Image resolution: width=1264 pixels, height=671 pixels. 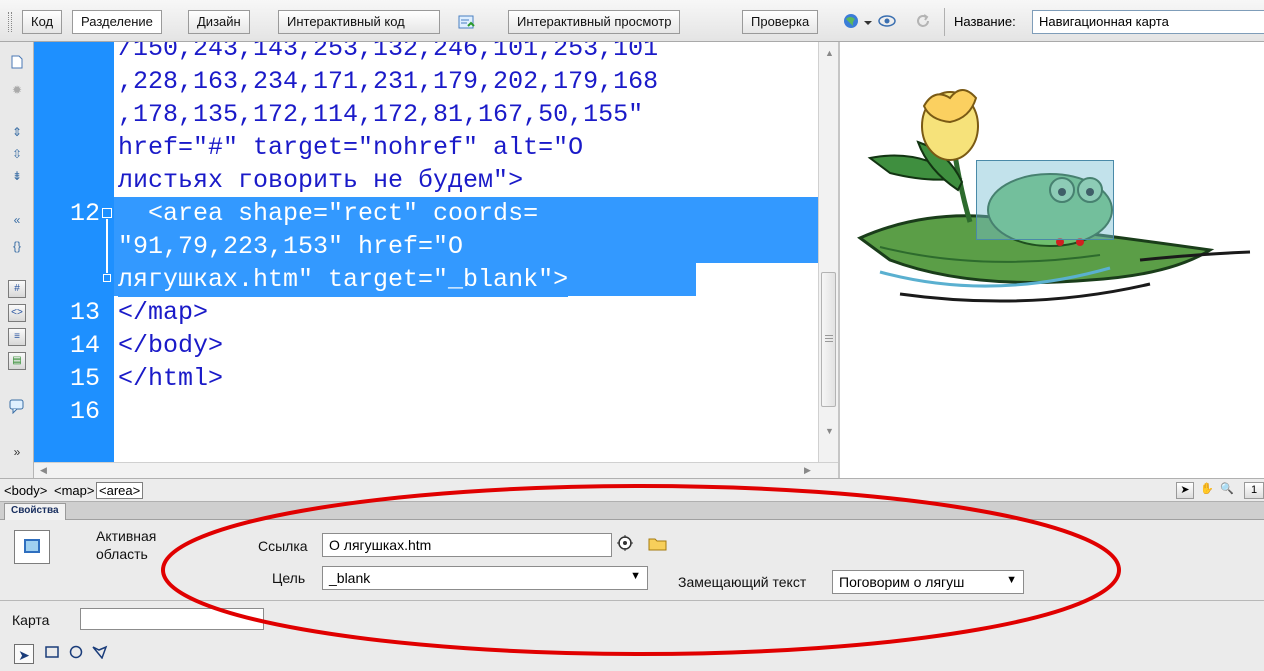 I want to click on code-text: ,228,163,234,171,231,179,202,179,168, so click(x=388, y=82).